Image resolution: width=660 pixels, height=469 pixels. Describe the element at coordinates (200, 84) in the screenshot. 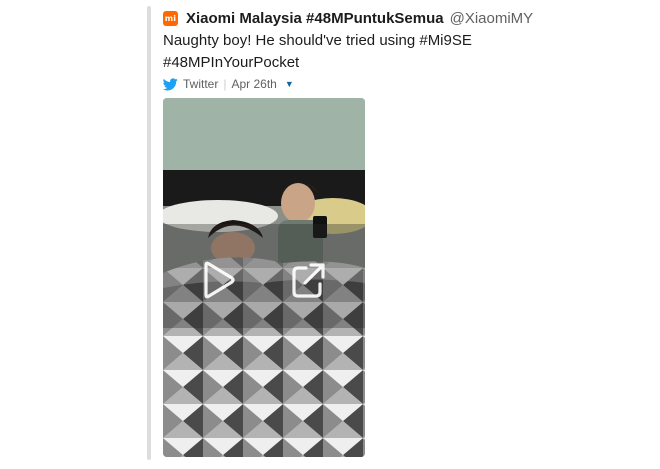

I see `tweet-source: Twitter` at that location.